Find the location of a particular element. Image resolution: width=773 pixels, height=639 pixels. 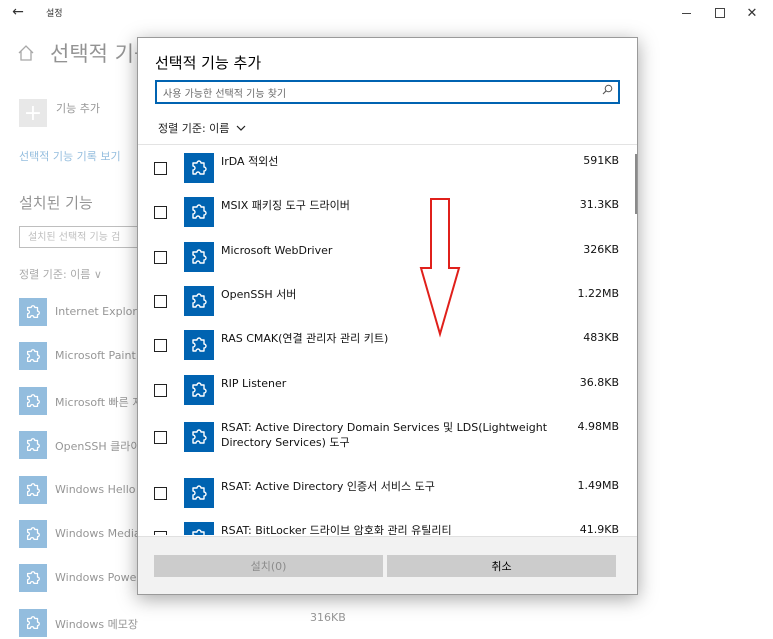

home-icon is located at coordinates (26, 53).